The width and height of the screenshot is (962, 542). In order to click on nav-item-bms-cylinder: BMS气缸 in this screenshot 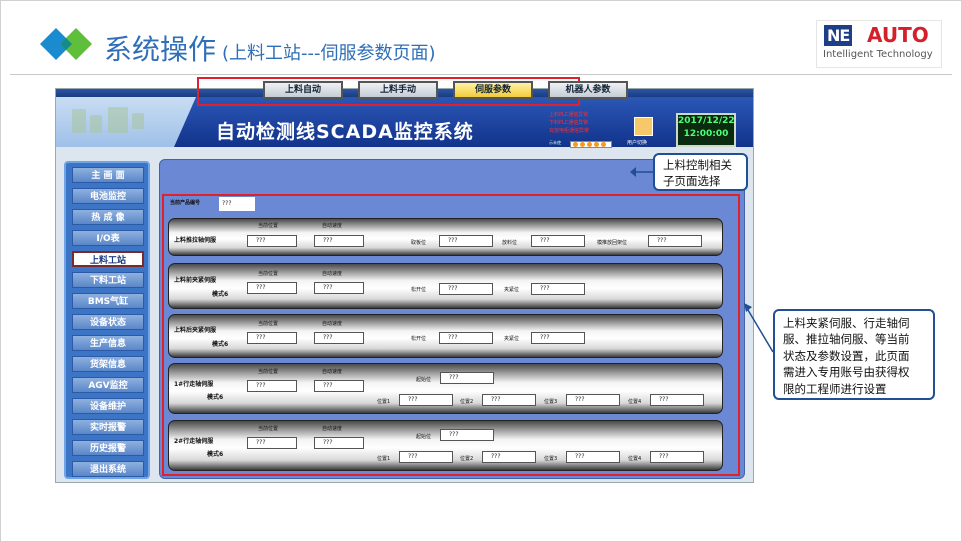, I will do `click(108, 301)`.